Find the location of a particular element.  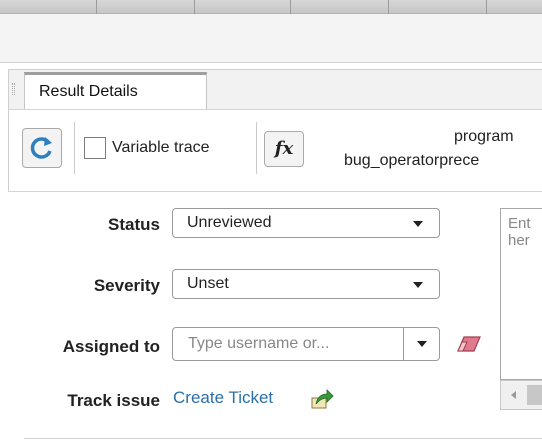

comment-scrollbar is located at coordinates (521, 395).